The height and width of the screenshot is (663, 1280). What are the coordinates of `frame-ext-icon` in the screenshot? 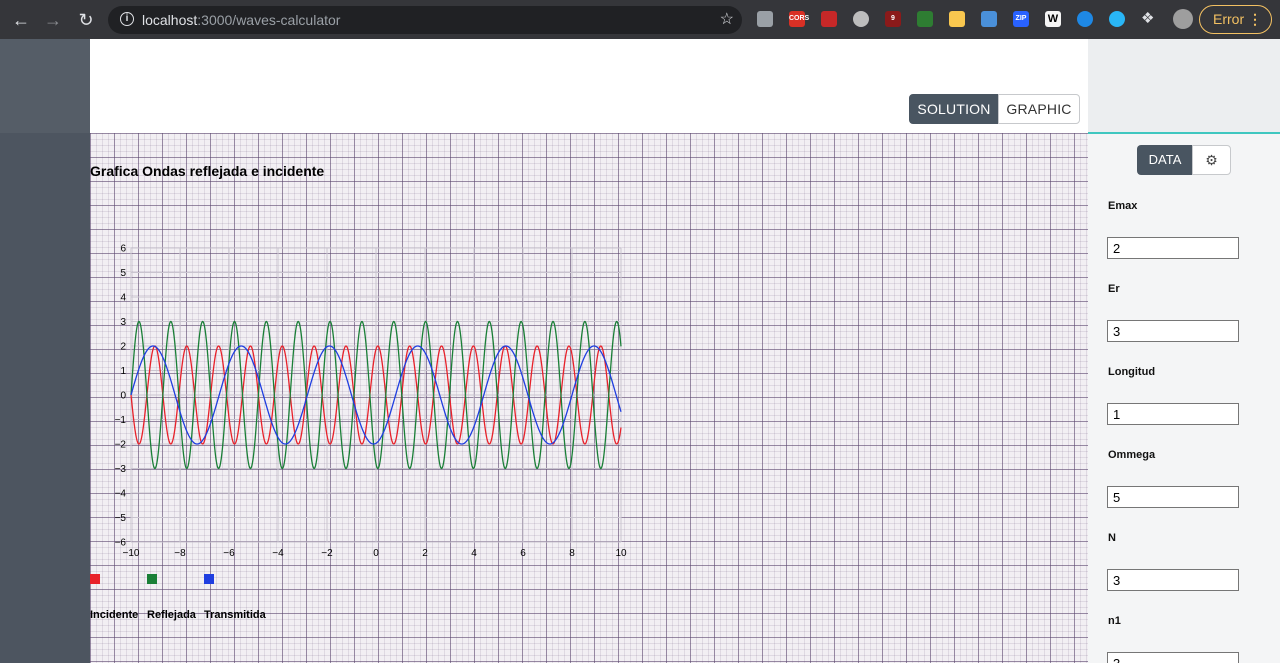 It's located at (925, 19).